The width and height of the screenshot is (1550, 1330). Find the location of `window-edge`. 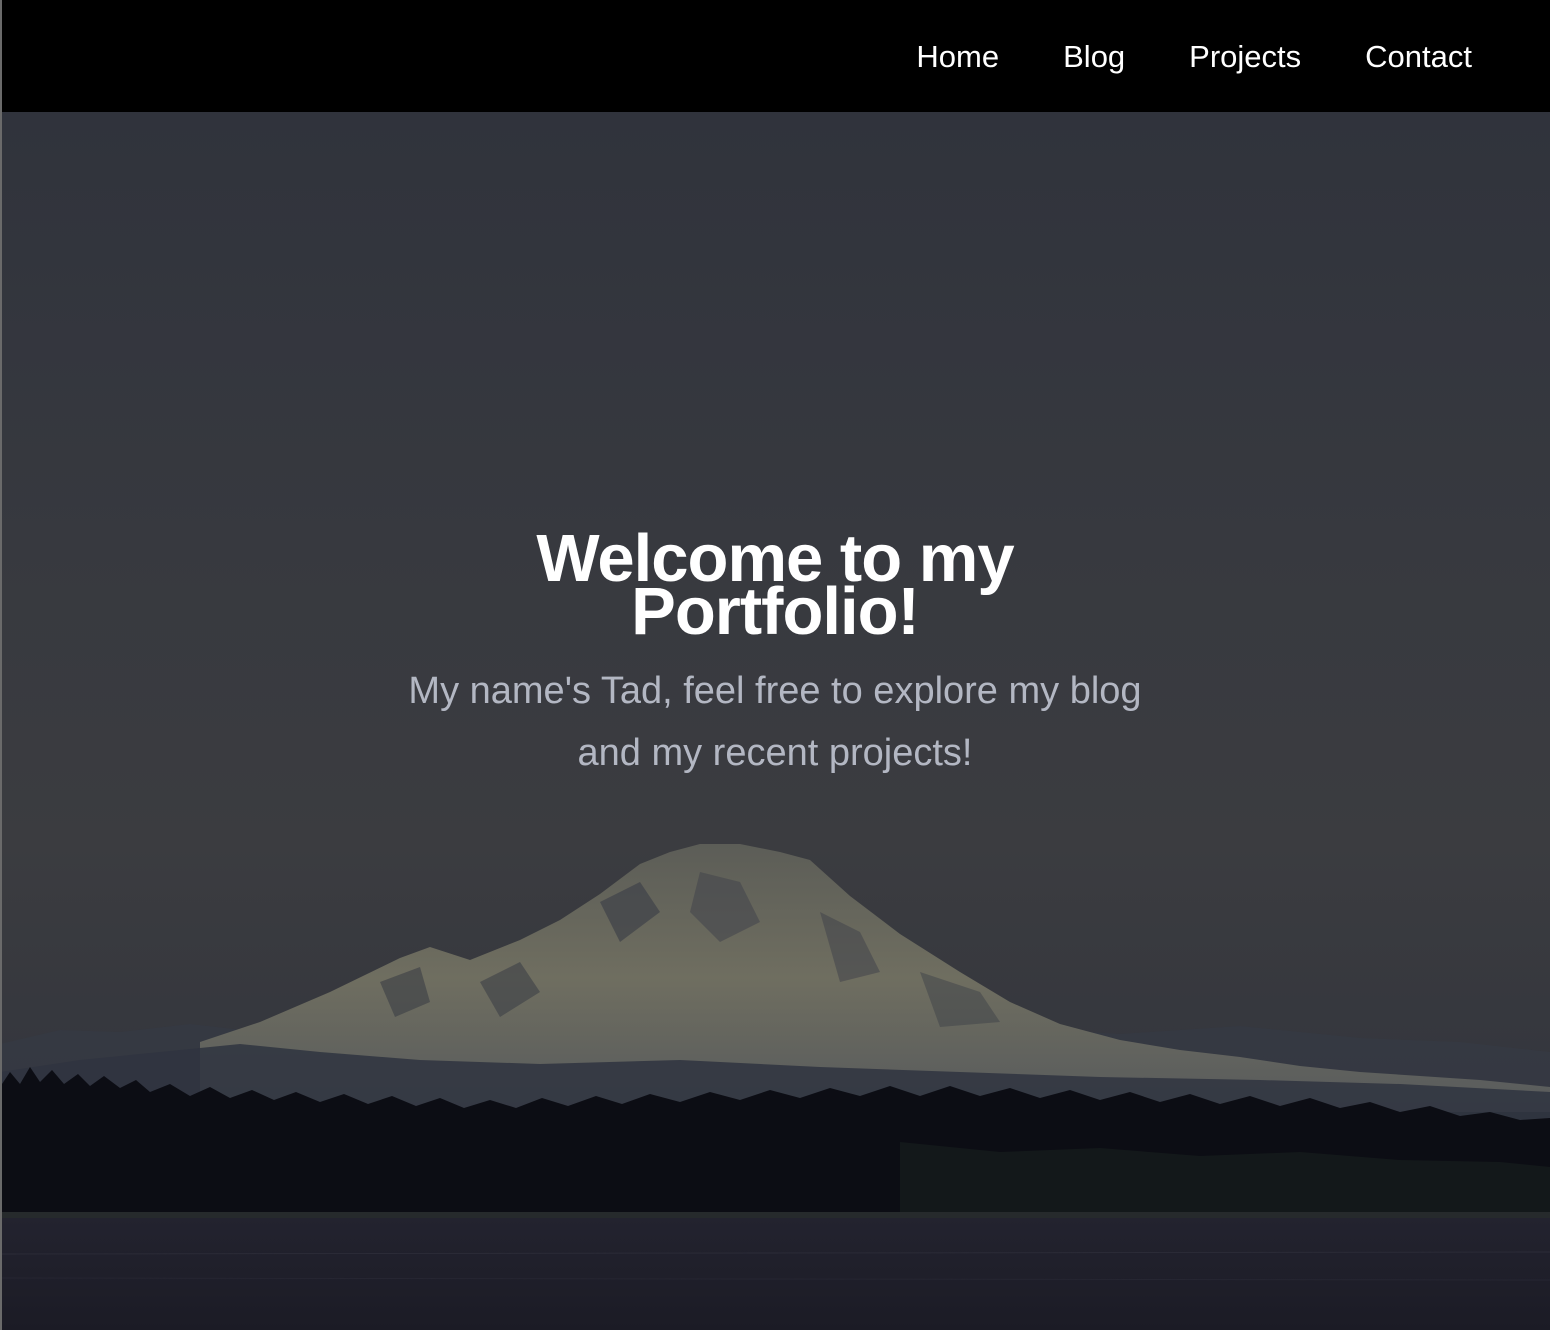

window-edge is located at coordinates (1, 665).